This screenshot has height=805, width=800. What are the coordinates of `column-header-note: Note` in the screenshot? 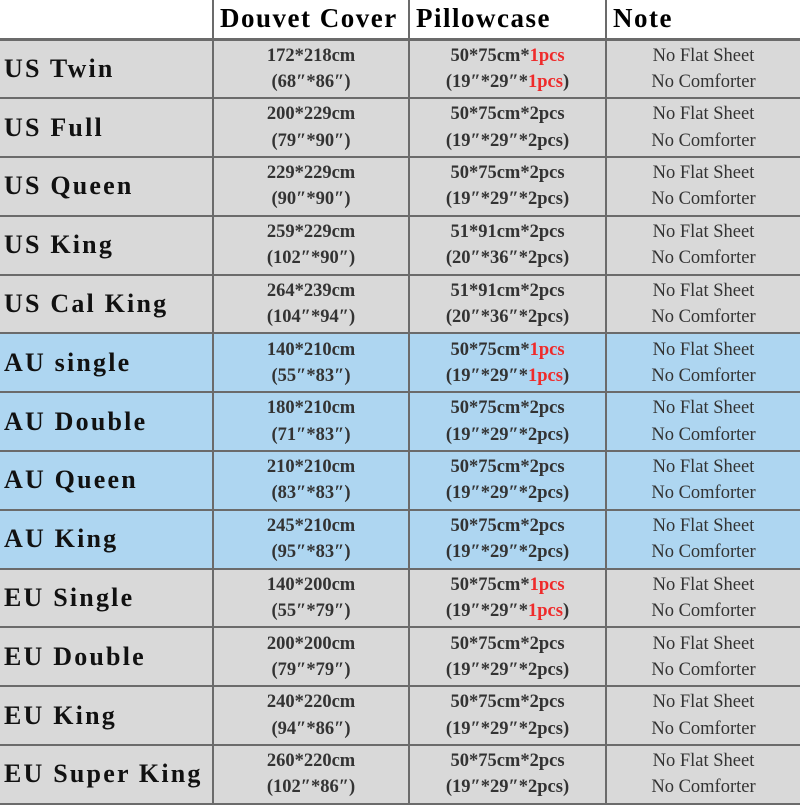 It's located at (703, 20).